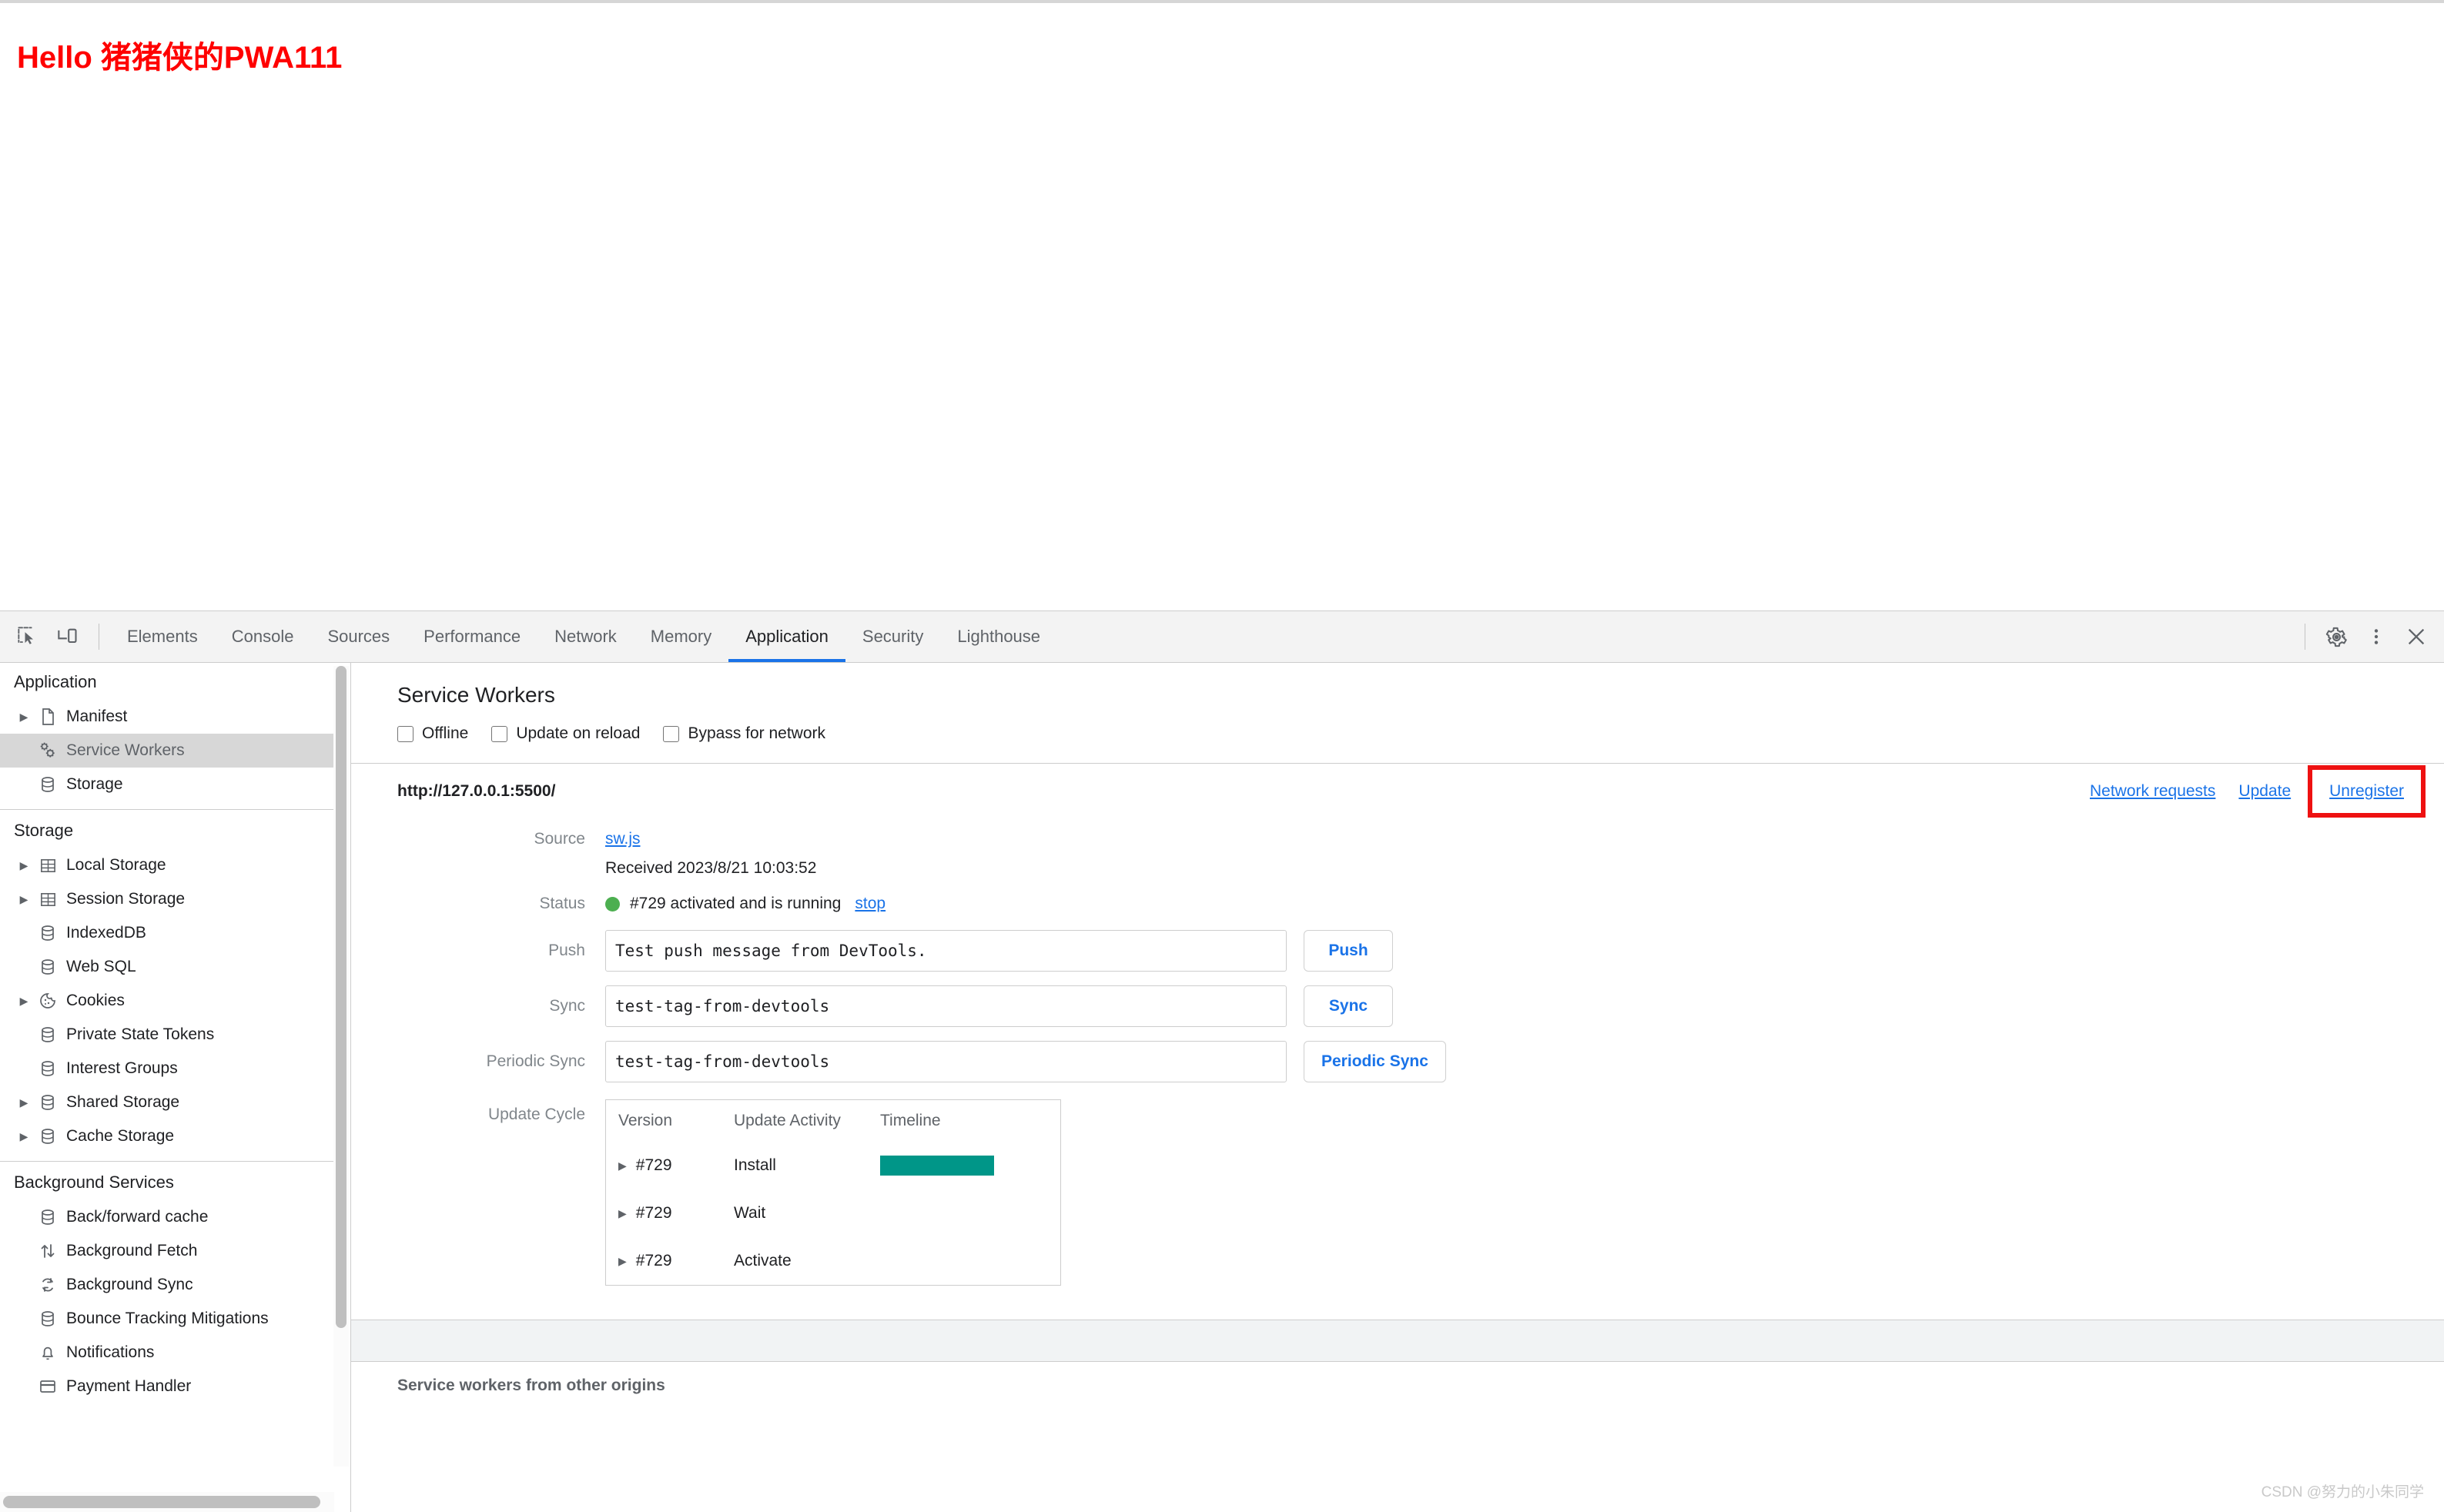 Image resolution: width=2444 pixels, height=1512 pixels. Describe the element at coordinates (565, 733) in the screenshot. I see `update-on-reload-checkbox: Update on reload` at that location.